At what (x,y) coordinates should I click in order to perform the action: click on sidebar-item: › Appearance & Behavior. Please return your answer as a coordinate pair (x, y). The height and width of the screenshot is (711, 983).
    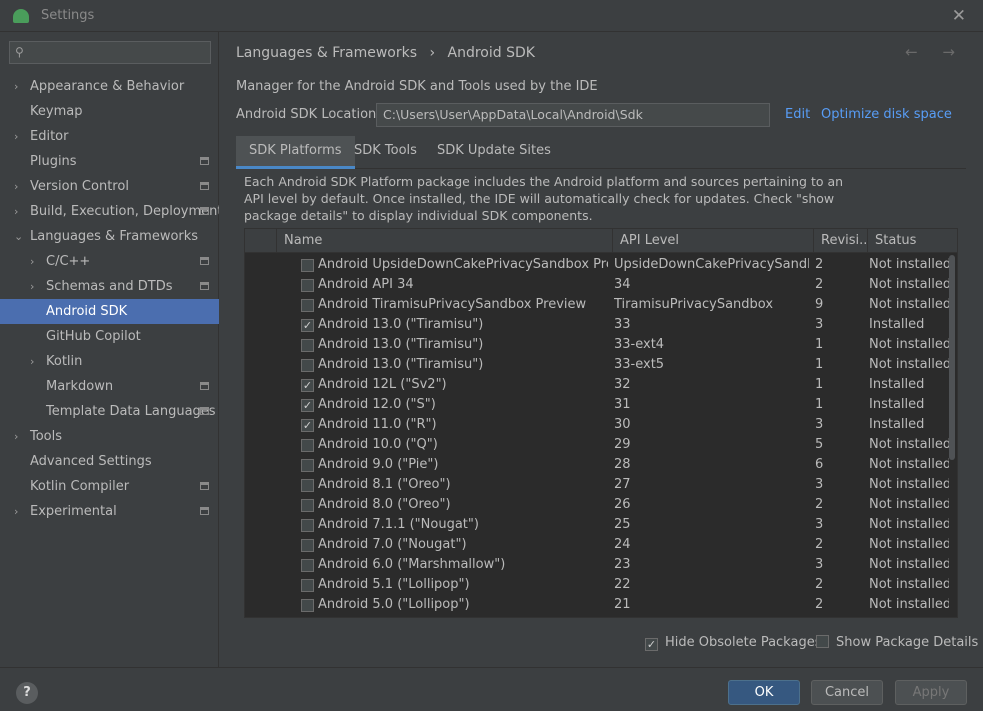
    Looking at the image, I should click on (109, 86).